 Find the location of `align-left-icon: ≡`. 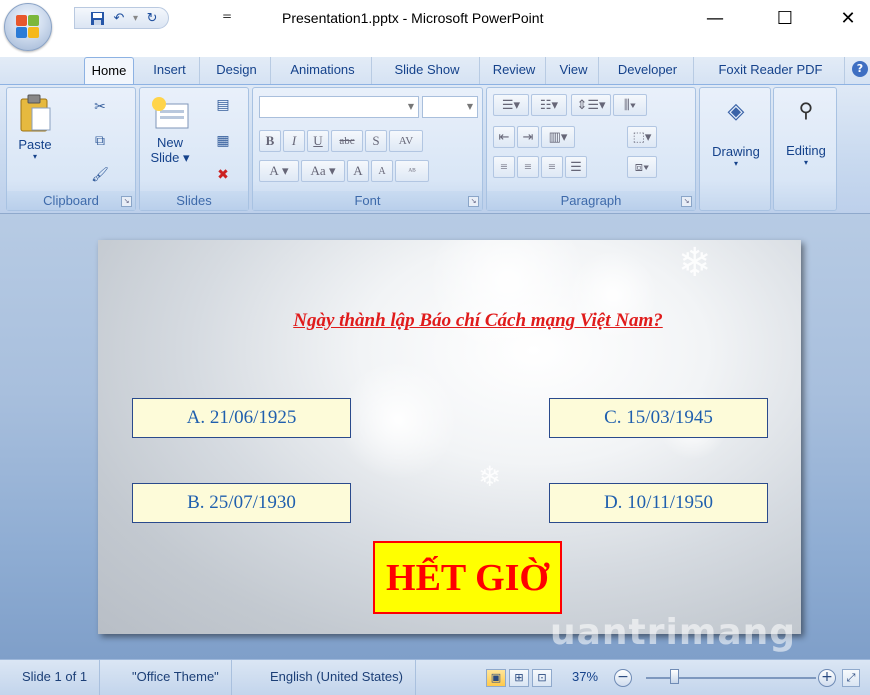

align-left-icon: ≡ is located at coordinates (504, 167).